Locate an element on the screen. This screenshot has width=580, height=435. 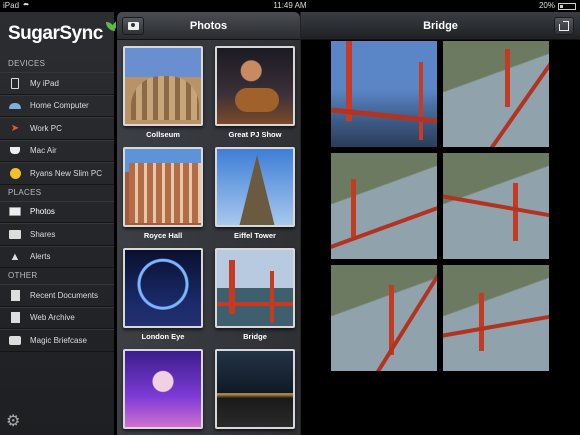
sidebar-item-label: Recent Documents is located at coordinates (64, 295).